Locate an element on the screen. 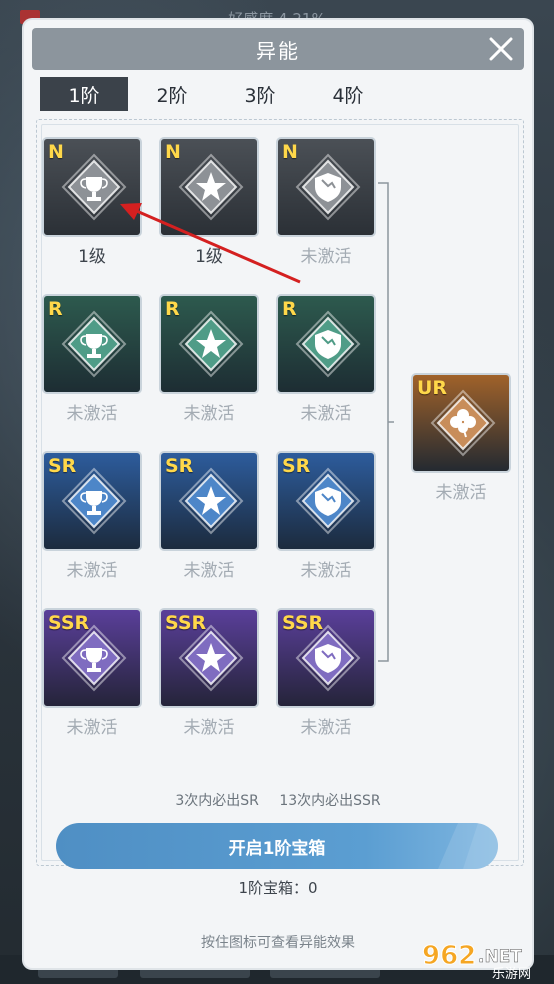  watermark-number: 962 is located at coordinates (449, 956).